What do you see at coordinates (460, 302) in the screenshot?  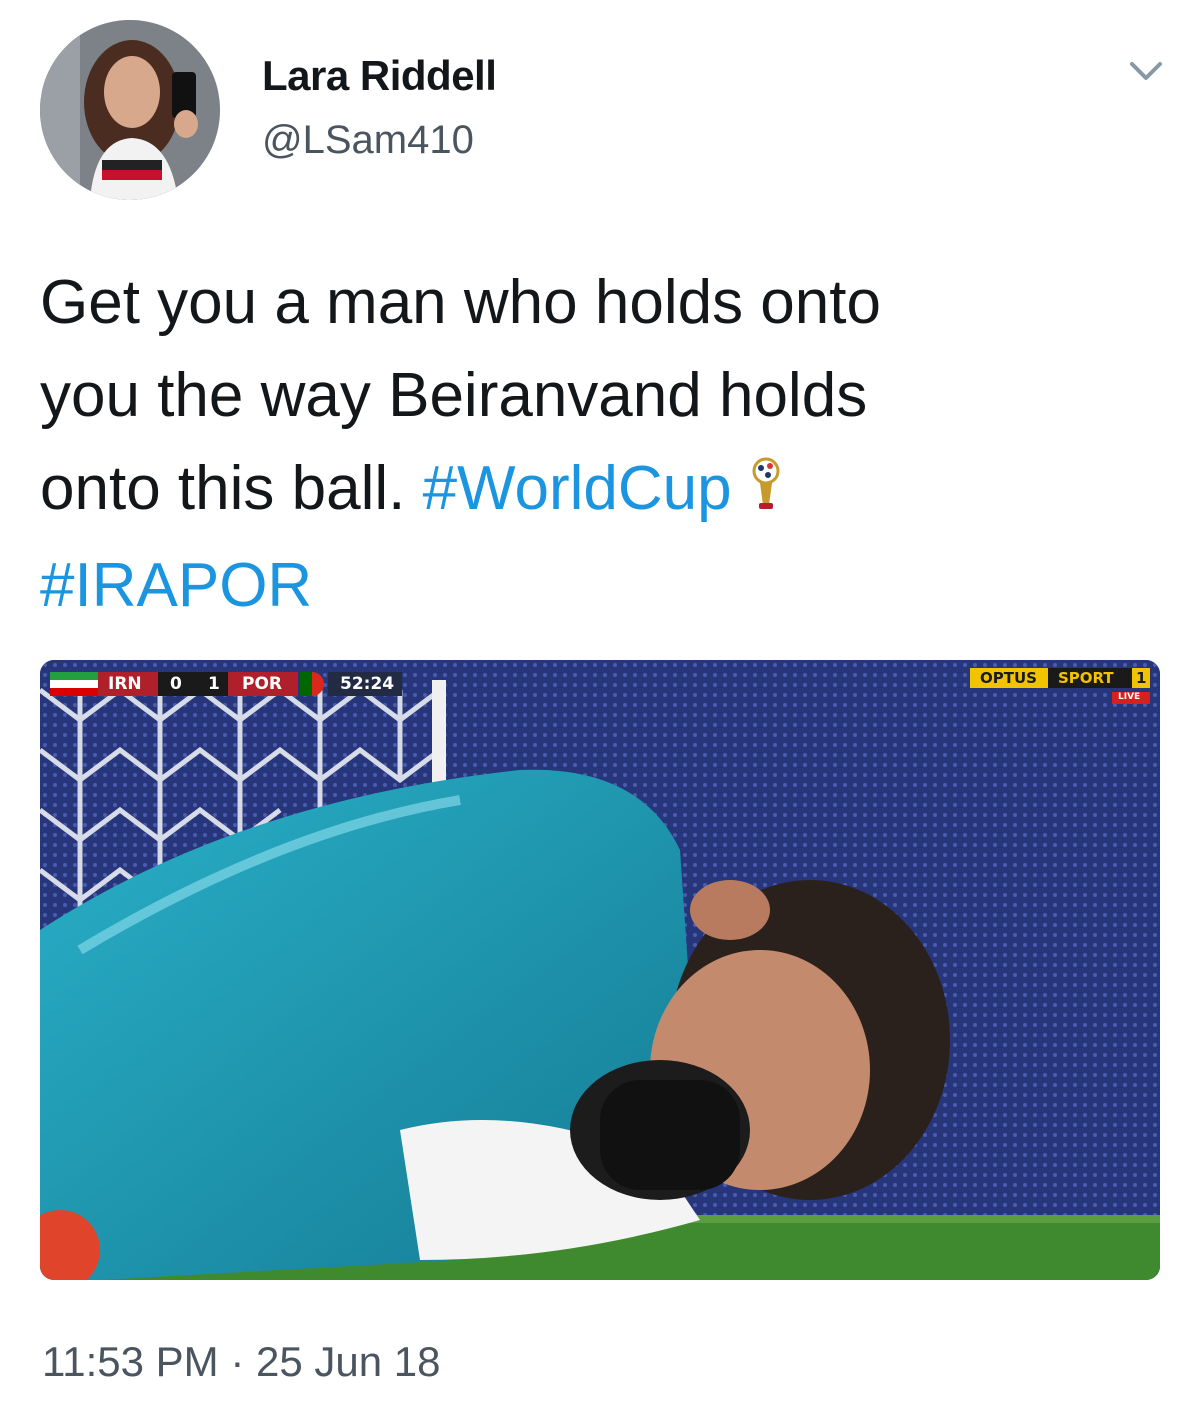 I see `tweet-line: Get you a man who holds onto` at bounding box center [460, 302].